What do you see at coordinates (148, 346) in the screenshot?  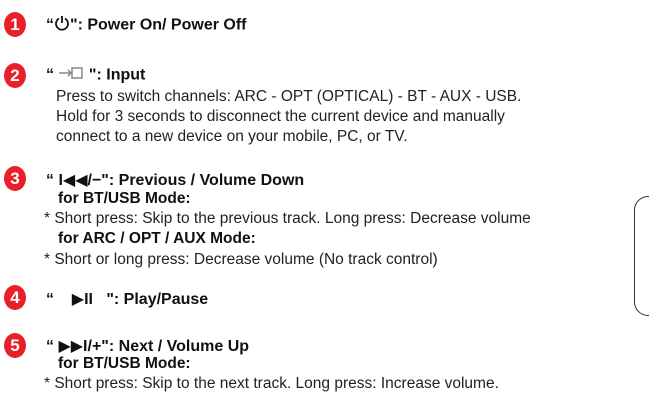 I see `next-heading: “ ▶▶I/+": Next / Volume Up` at bounding box center [148, 346].